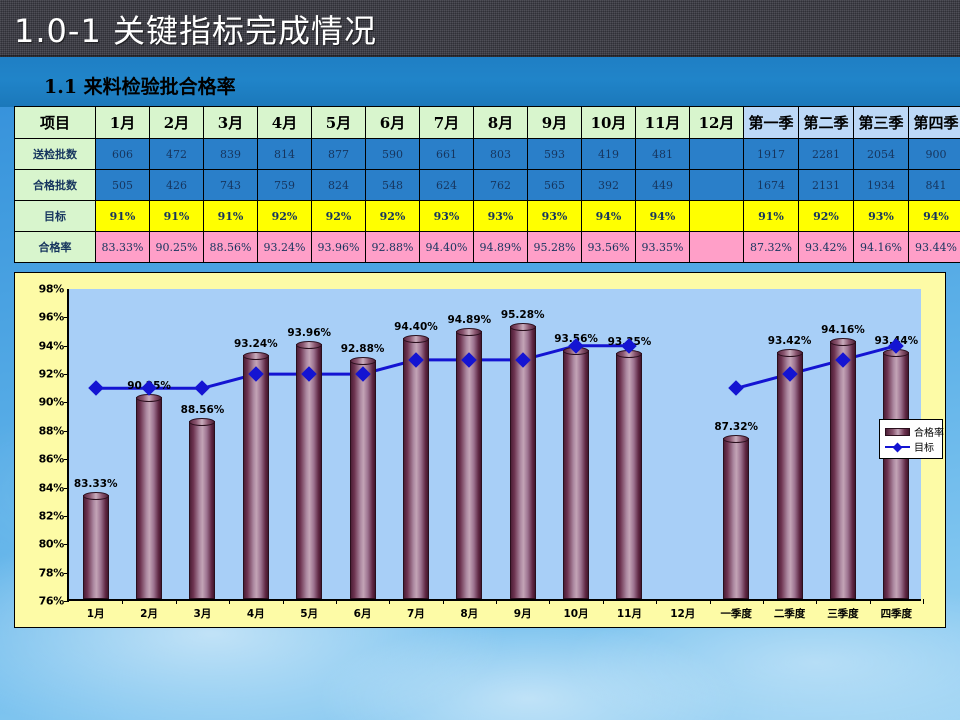 This screenshot has height=720, width=960. Describe the element at coordinates (202, 614) in the screenshot. I see `x-axis-tick-label: 3月` at that location.